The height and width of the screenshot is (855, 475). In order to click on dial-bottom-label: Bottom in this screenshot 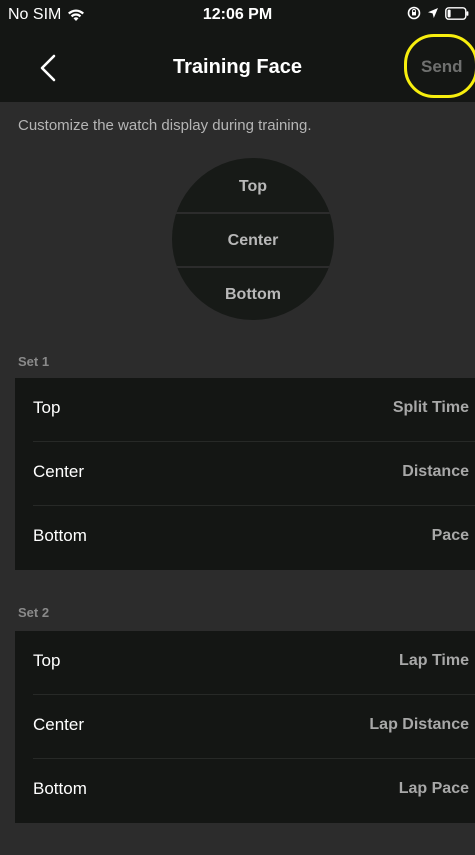, I will do `click(253, 294)`.